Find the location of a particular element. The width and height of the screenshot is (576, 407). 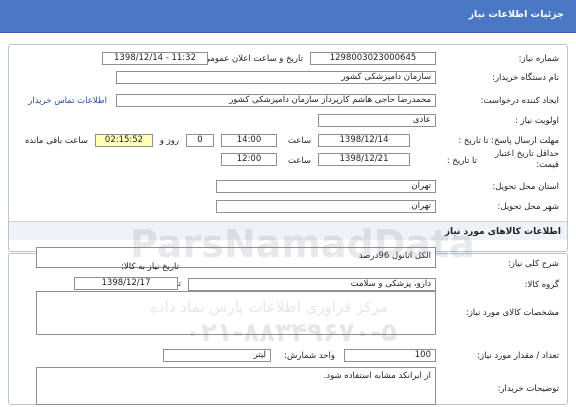

priority-field: عادی is located at coordinates (377, 120).